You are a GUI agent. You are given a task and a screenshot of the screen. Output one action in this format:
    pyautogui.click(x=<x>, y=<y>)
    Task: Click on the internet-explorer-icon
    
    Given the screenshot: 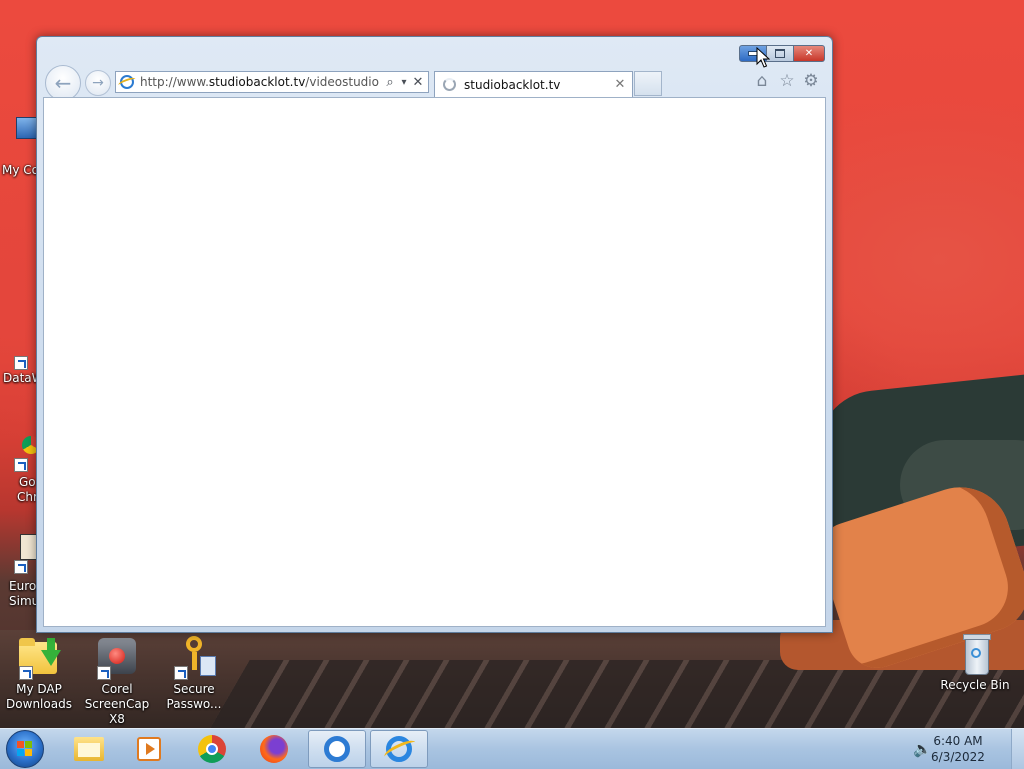 What is the action you would take?
    pyautogui.click(x=400, y=749)
    